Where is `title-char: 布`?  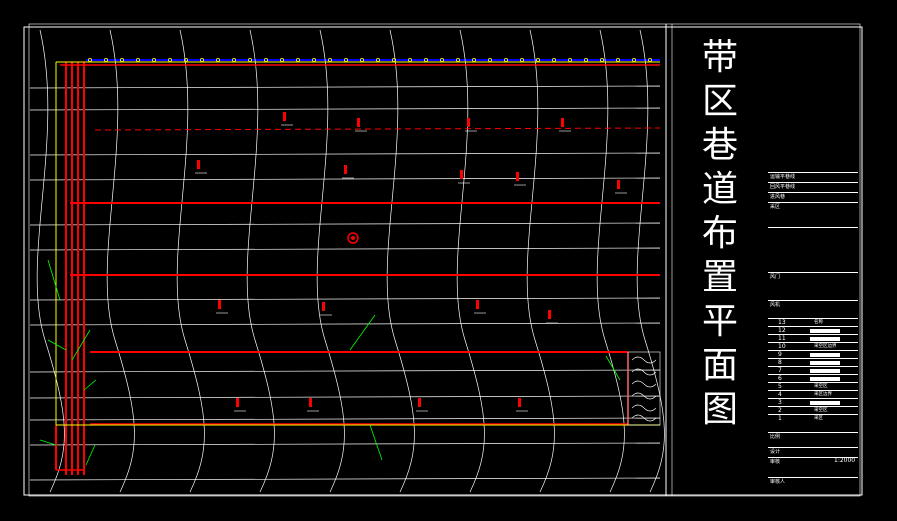 title-char: 布 is located at coordinates (719, 233).